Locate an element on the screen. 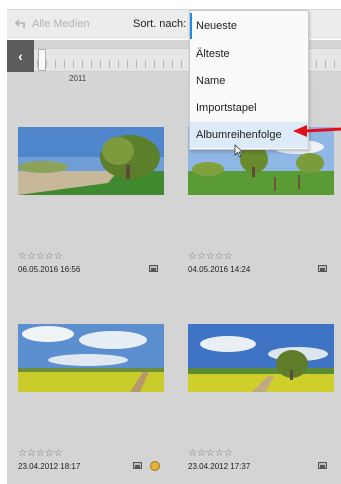 The height and width of the screenshot is (484, 341). sort-option-oldest: Älteste is located at coordinates (249, 54).